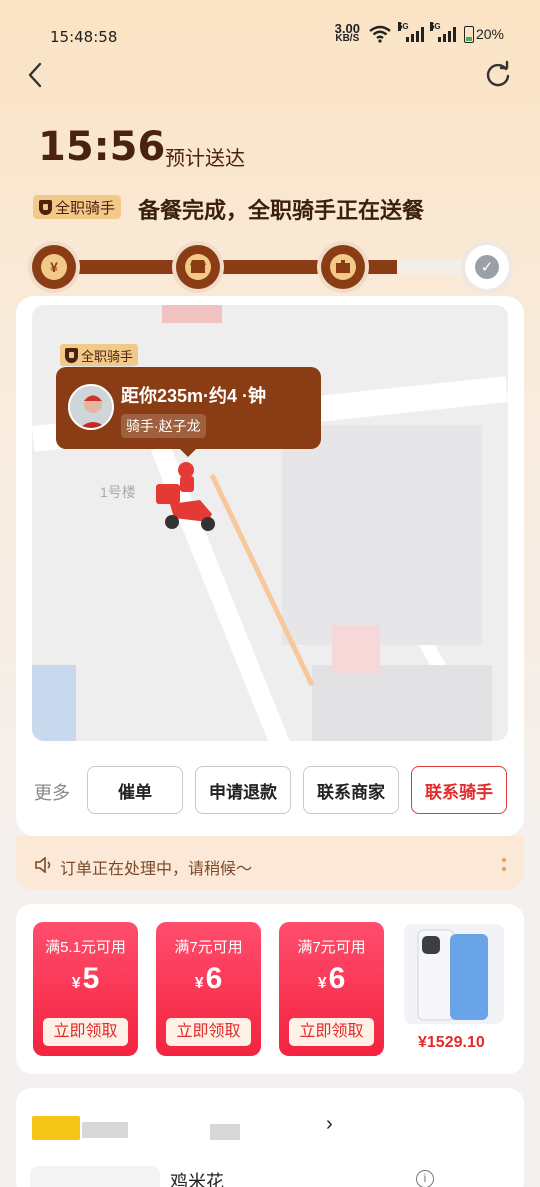  Describe the element at coordinates (84, 37) in the screenshot. I see `status-time: 15:48:58` at that location.